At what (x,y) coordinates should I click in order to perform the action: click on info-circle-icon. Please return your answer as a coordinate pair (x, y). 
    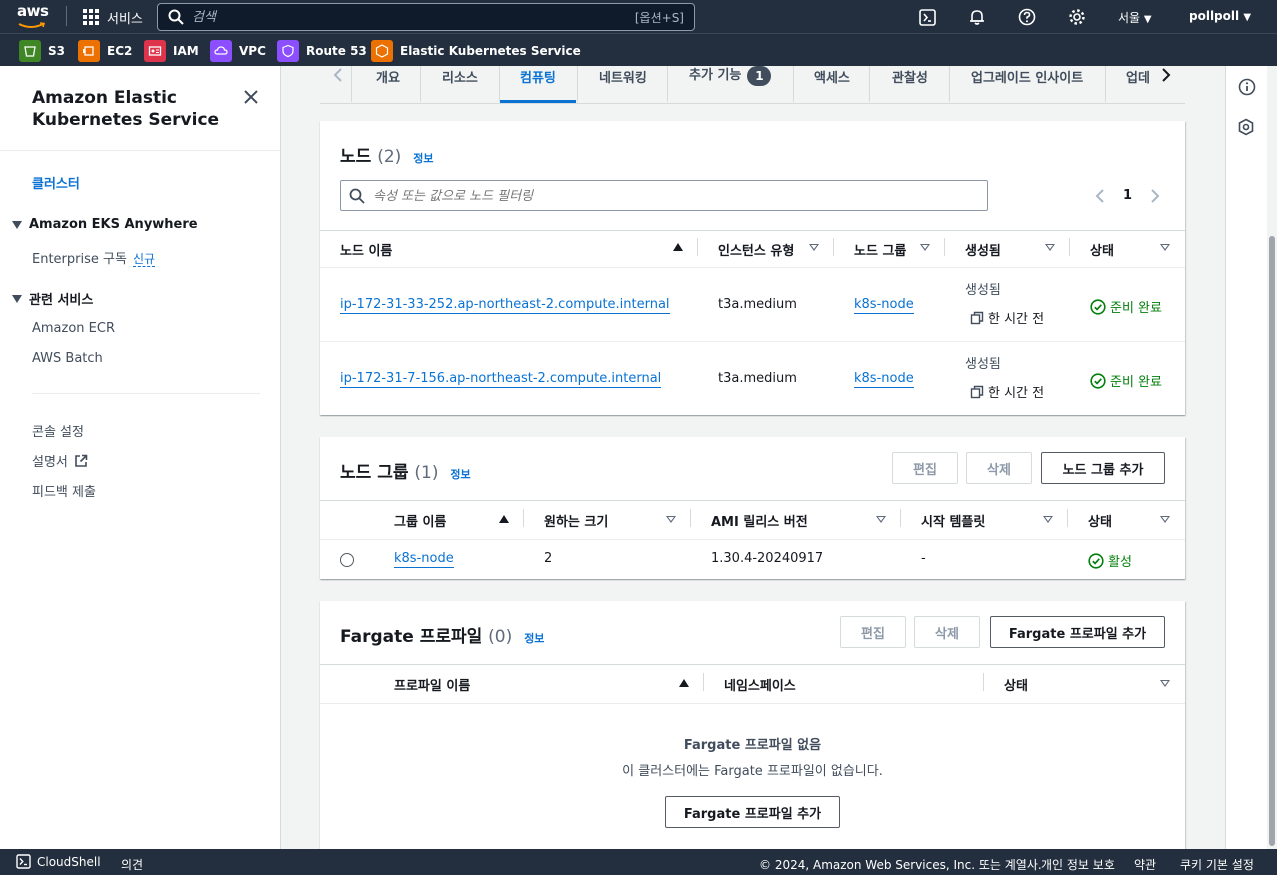
    Looking at the image, I should click on (1247, 89).